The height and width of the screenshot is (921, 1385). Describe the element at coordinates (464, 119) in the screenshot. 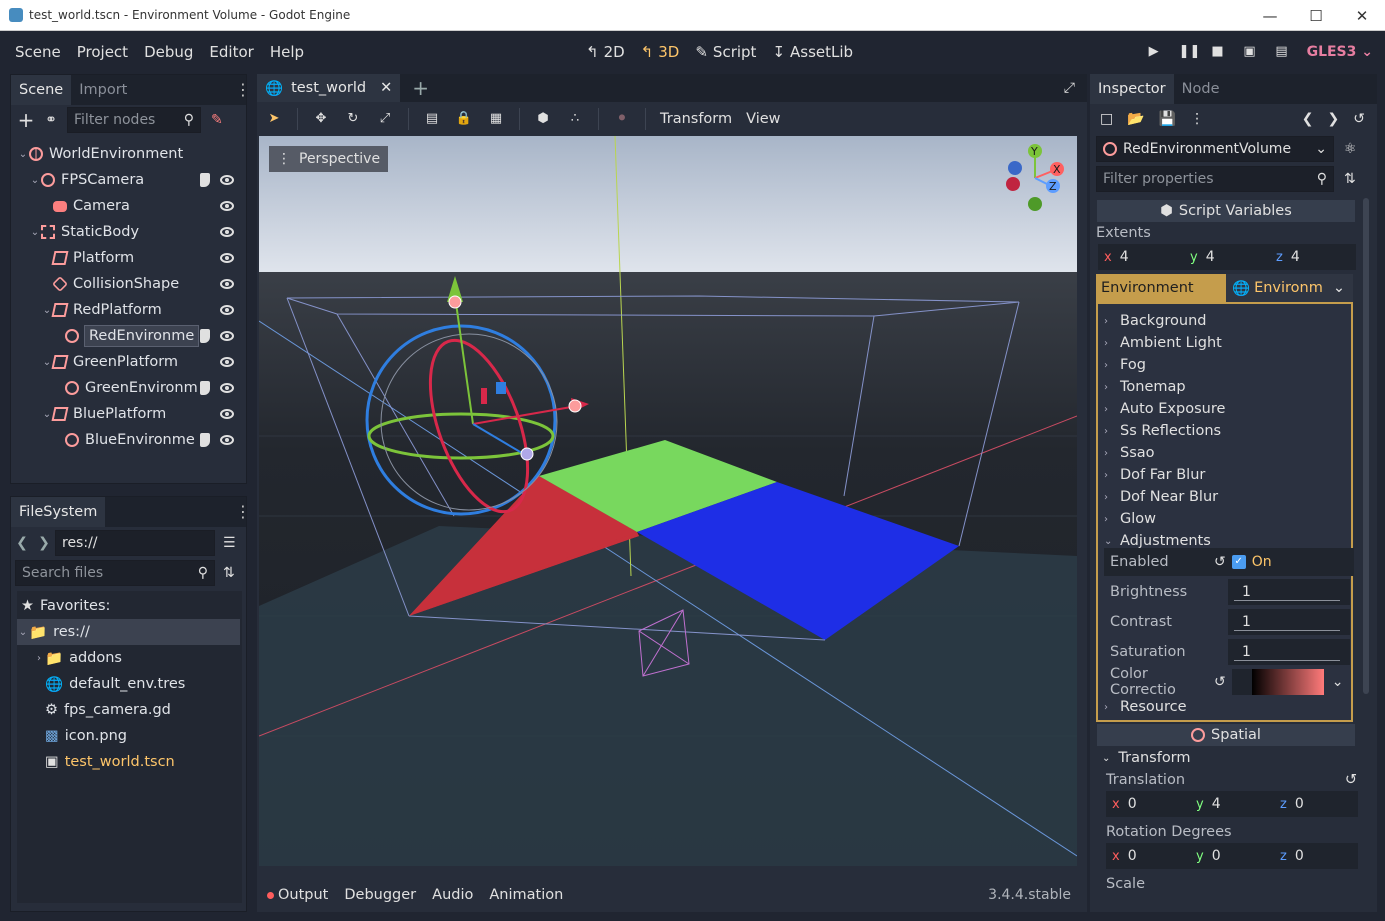

I see `lock-icon: 🔒` at that location.